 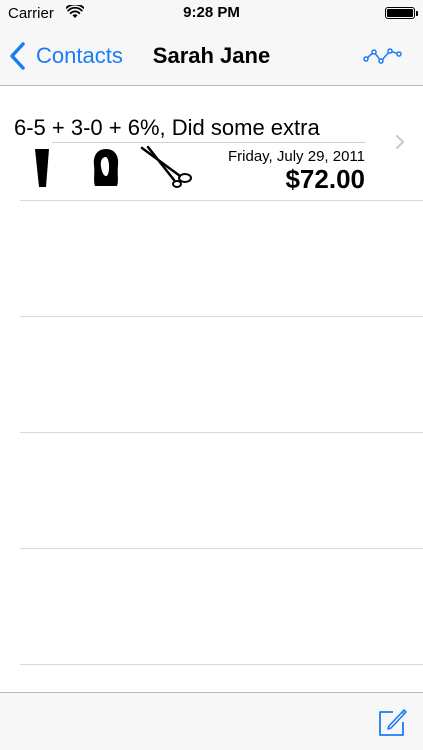 What do you see at coordinates (400, 142) in the screenshot?
I see `chevron-right-icon` at bounding box center [400, 142].